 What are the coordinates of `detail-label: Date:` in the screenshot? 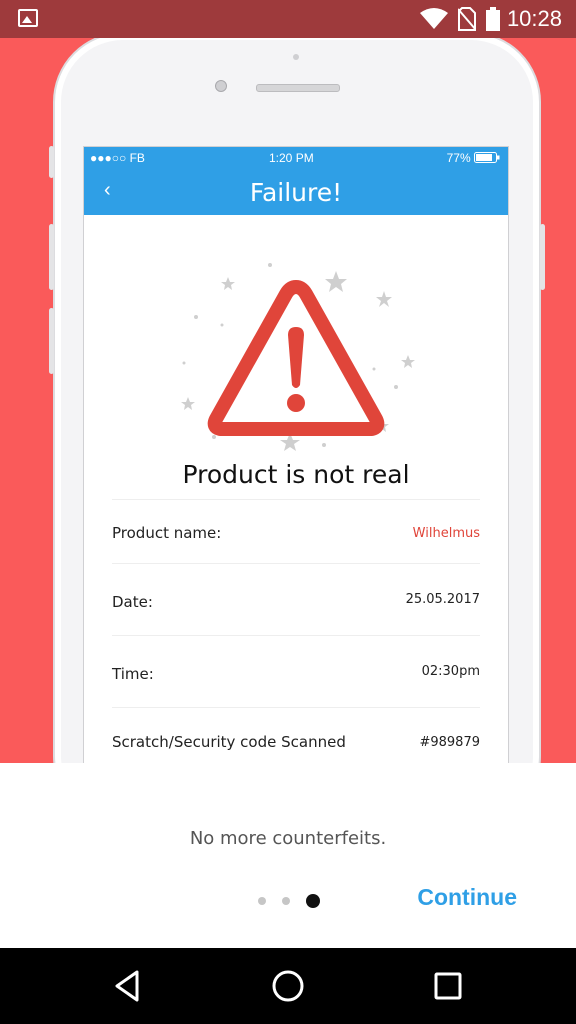 It's located at (132, 602).